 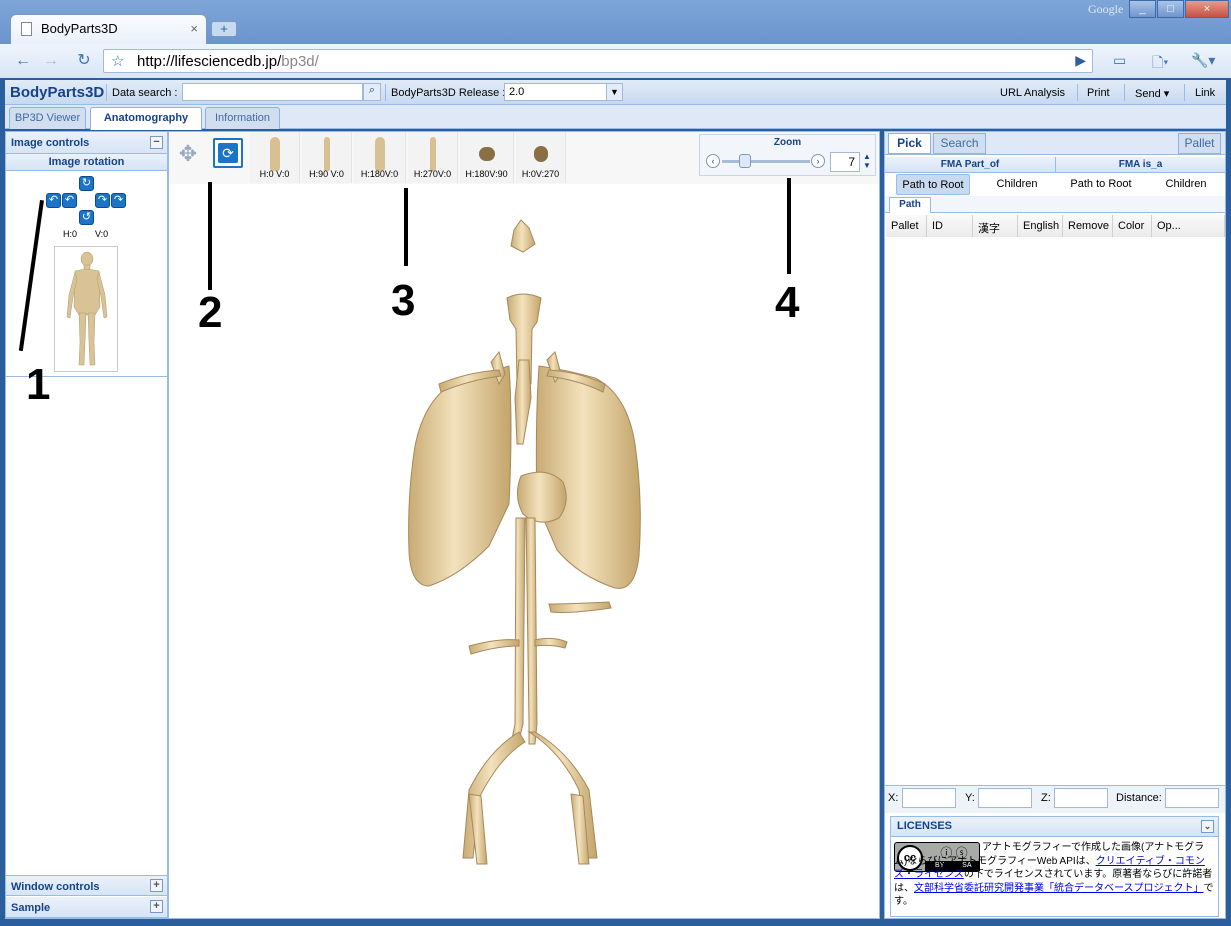 What do you see at coordinates (448, 93) in the screenshot?
I see `release-label: BodyParts3D Release :` at bounding box center [448, 93].